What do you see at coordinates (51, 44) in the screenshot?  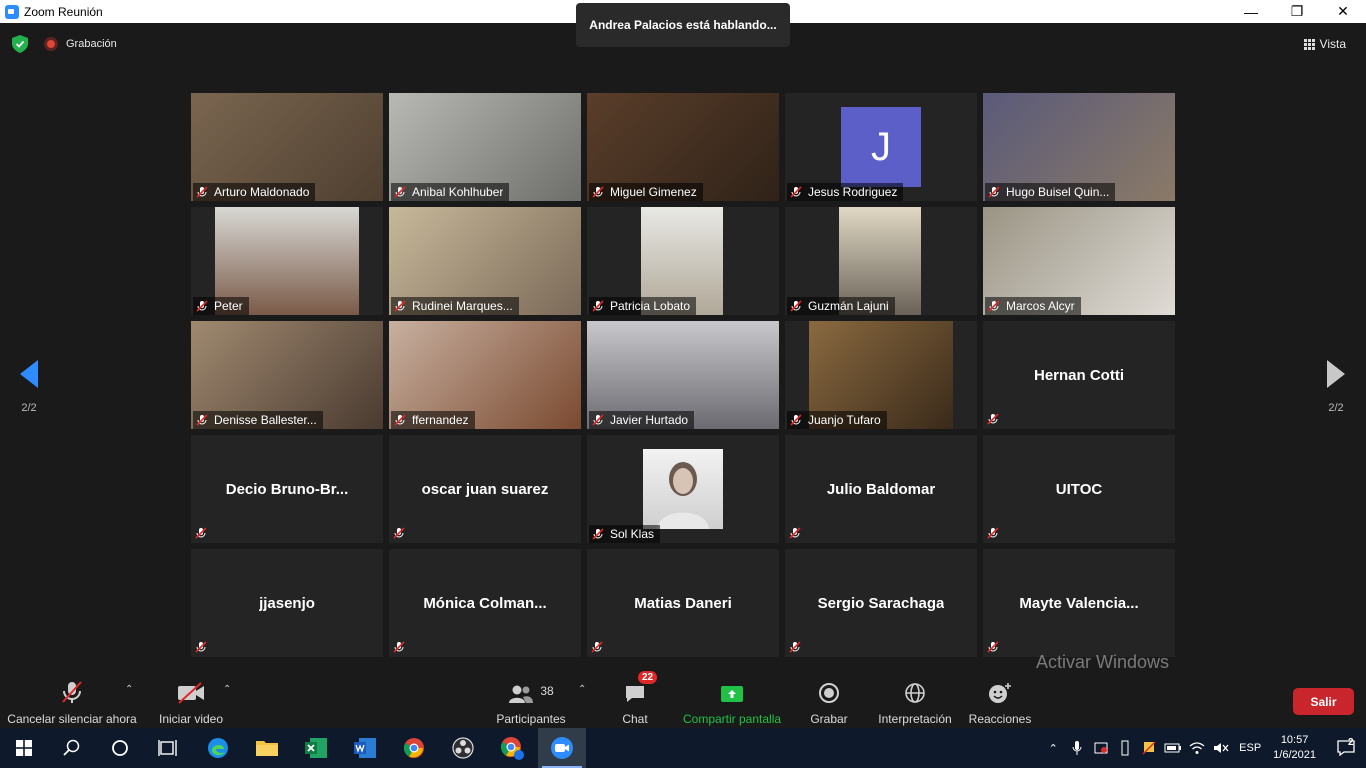 I see `recording-dot-icon` at bounding box center [51, 44].